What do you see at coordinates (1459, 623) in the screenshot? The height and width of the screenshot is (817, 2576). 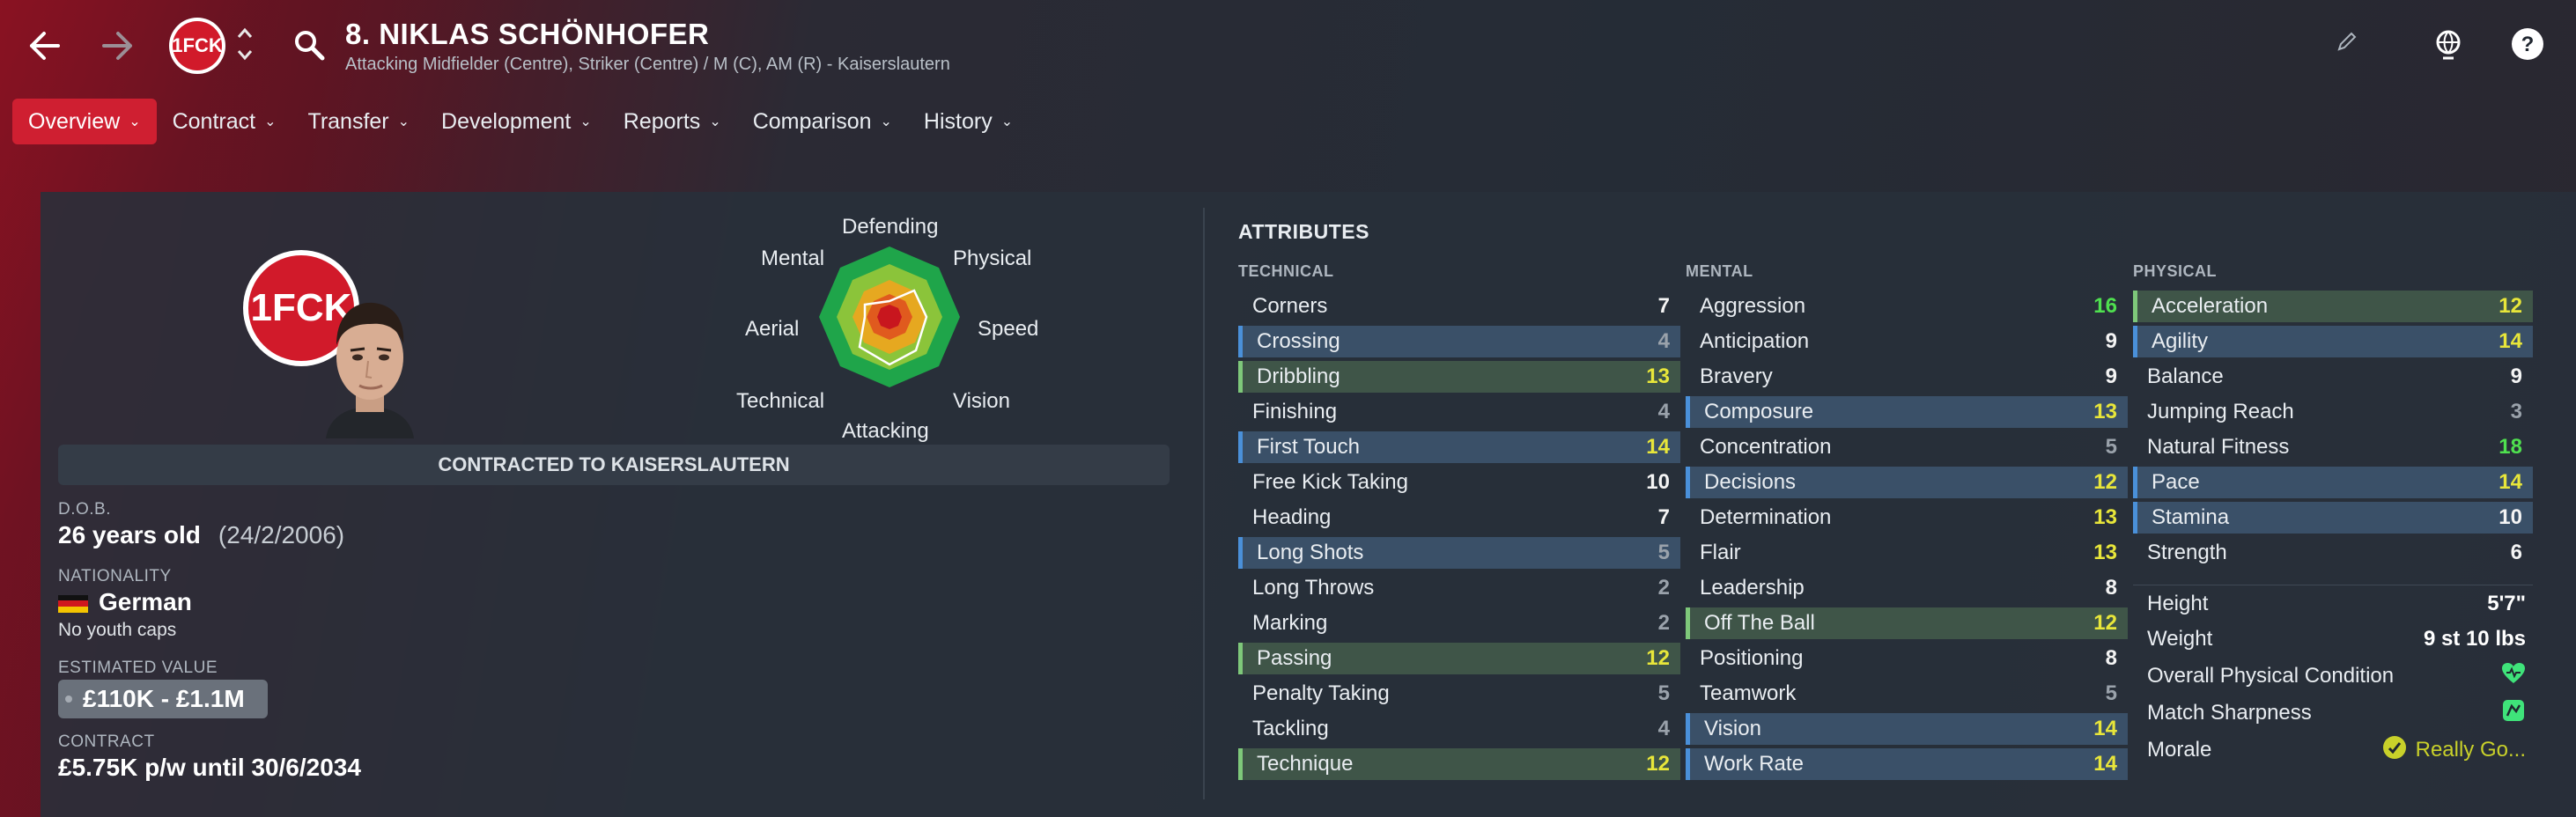 I see `attr-row: Marking 2` at bounding box center [1459, 623].